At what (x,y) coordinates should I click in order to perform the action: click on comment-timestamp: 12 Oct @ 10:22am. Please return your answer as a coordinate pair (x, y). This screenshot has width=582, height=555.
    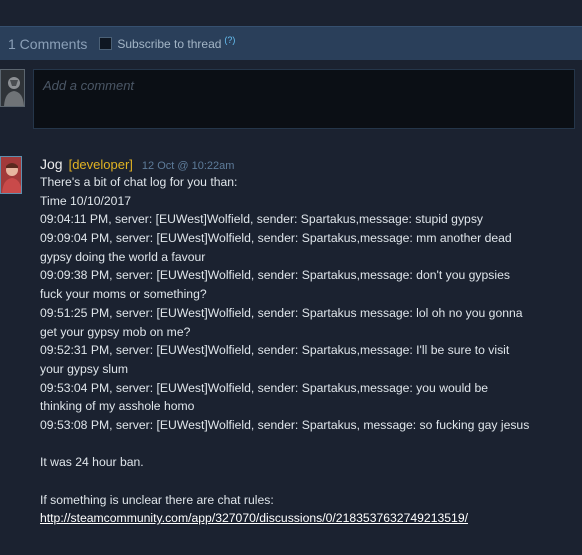
    Looking at the image, I should click on (188, 166).